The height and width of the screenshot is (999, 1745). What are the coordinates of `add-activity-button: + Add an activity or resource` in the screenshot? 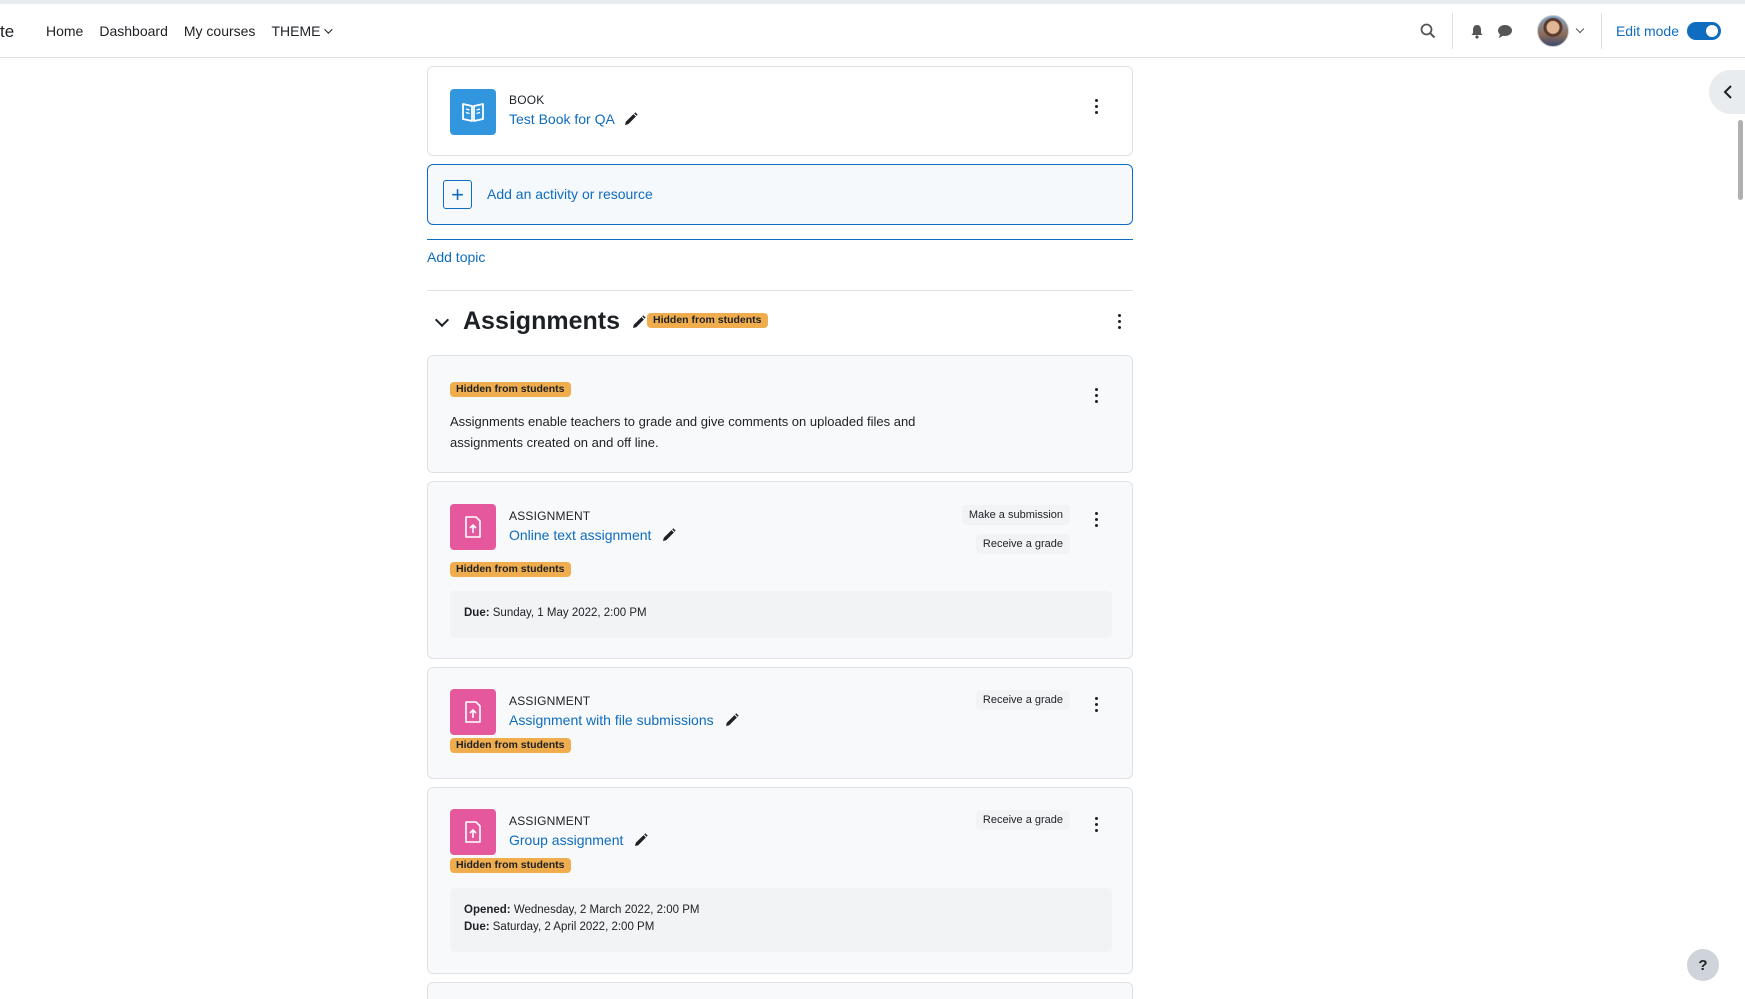 It's located at (780, 194).